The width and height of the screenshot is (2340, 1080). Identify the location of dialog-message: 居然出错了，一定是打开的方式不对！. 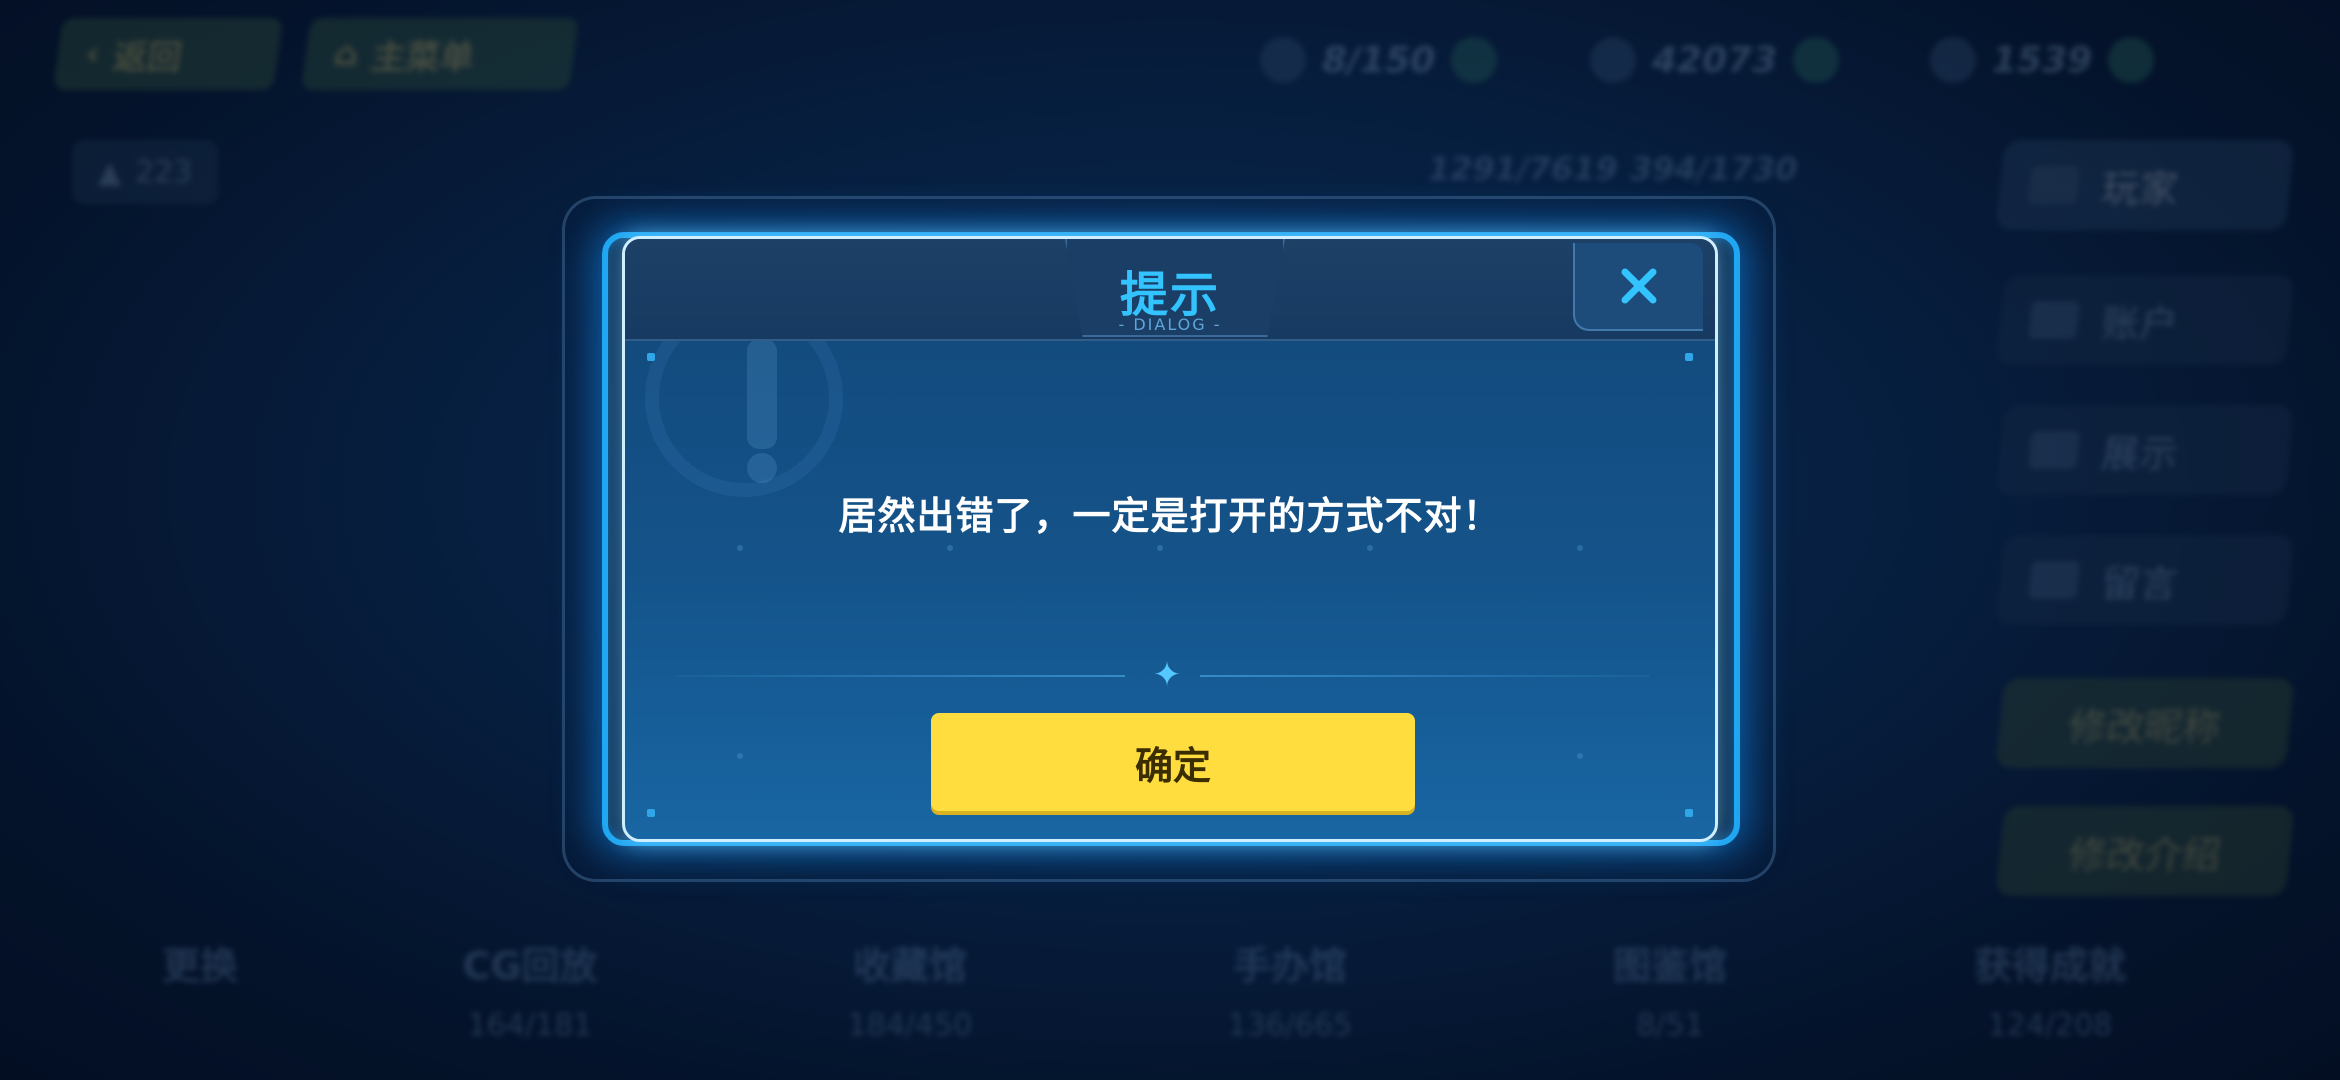
(1170, 516).